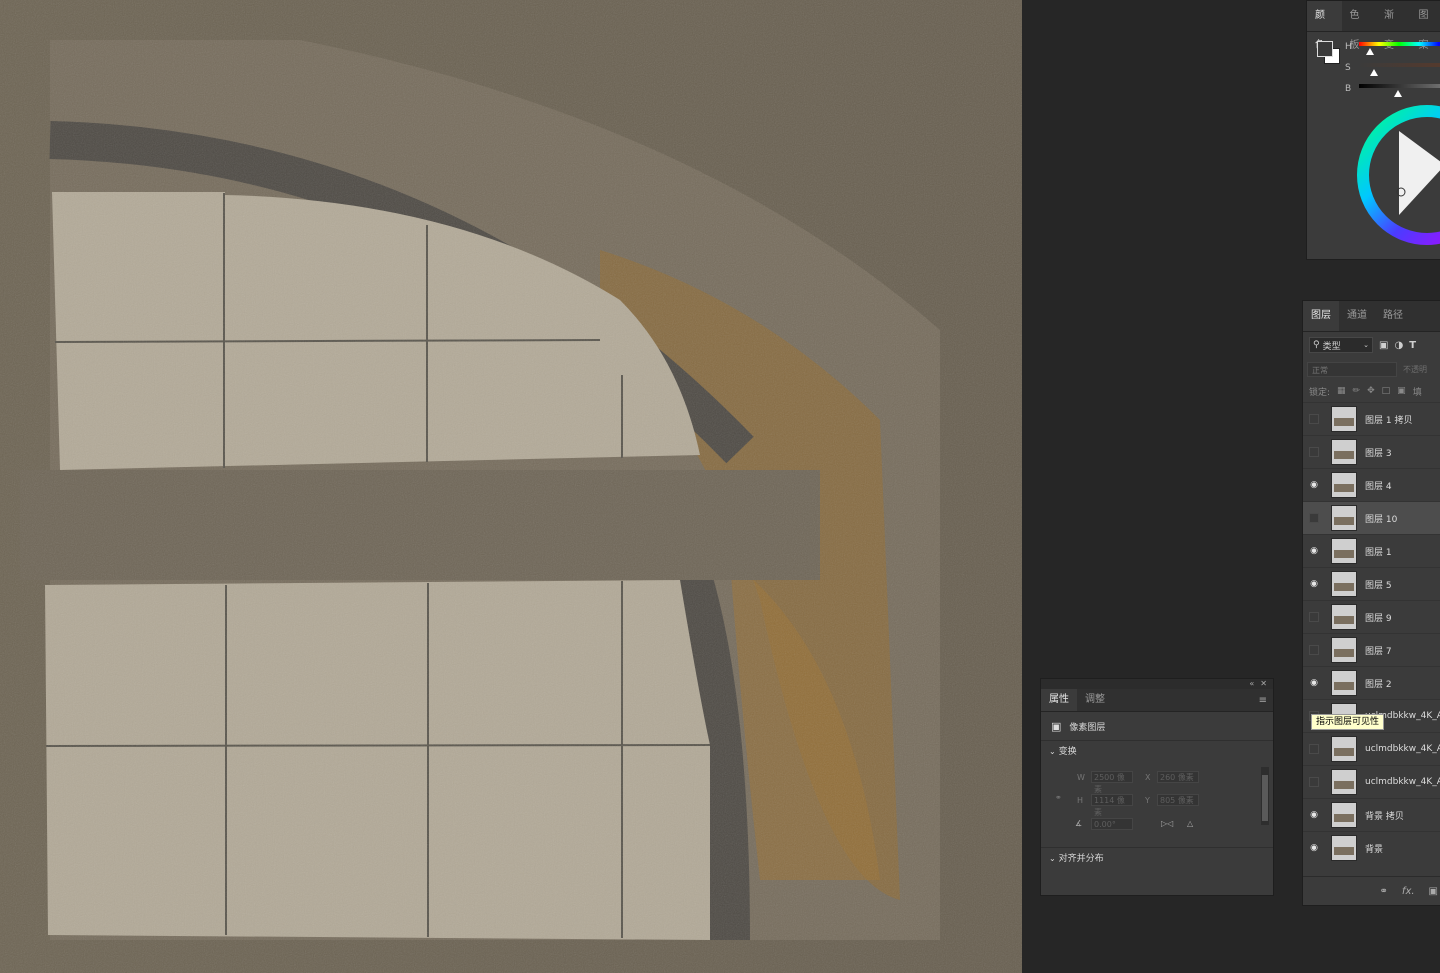 This screenshot has width=1440, height=973. What do you see at coordinates (1371, 550) in the screenshot?
I see `layer-row: ◉ 图层 1` at bounding box center [1371, 550].